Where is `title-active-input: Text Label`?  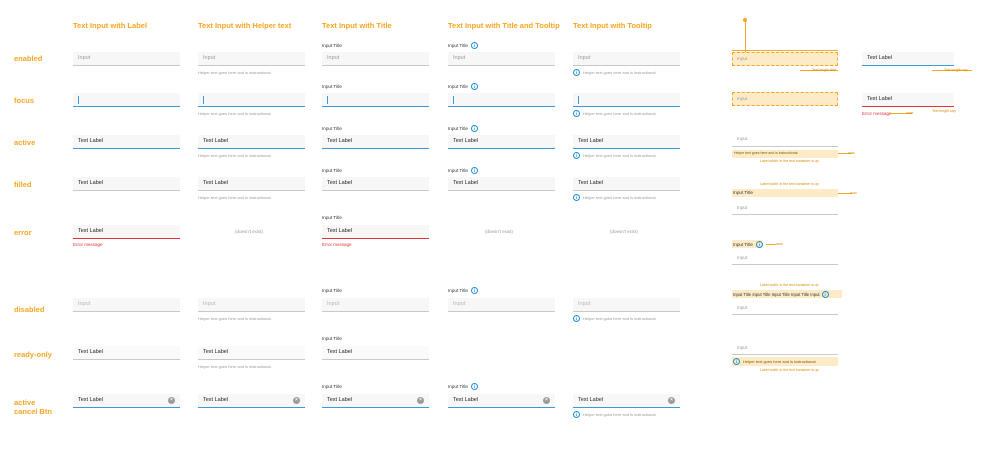 title-active-input: Text Label is located at coordinates (375, 142).